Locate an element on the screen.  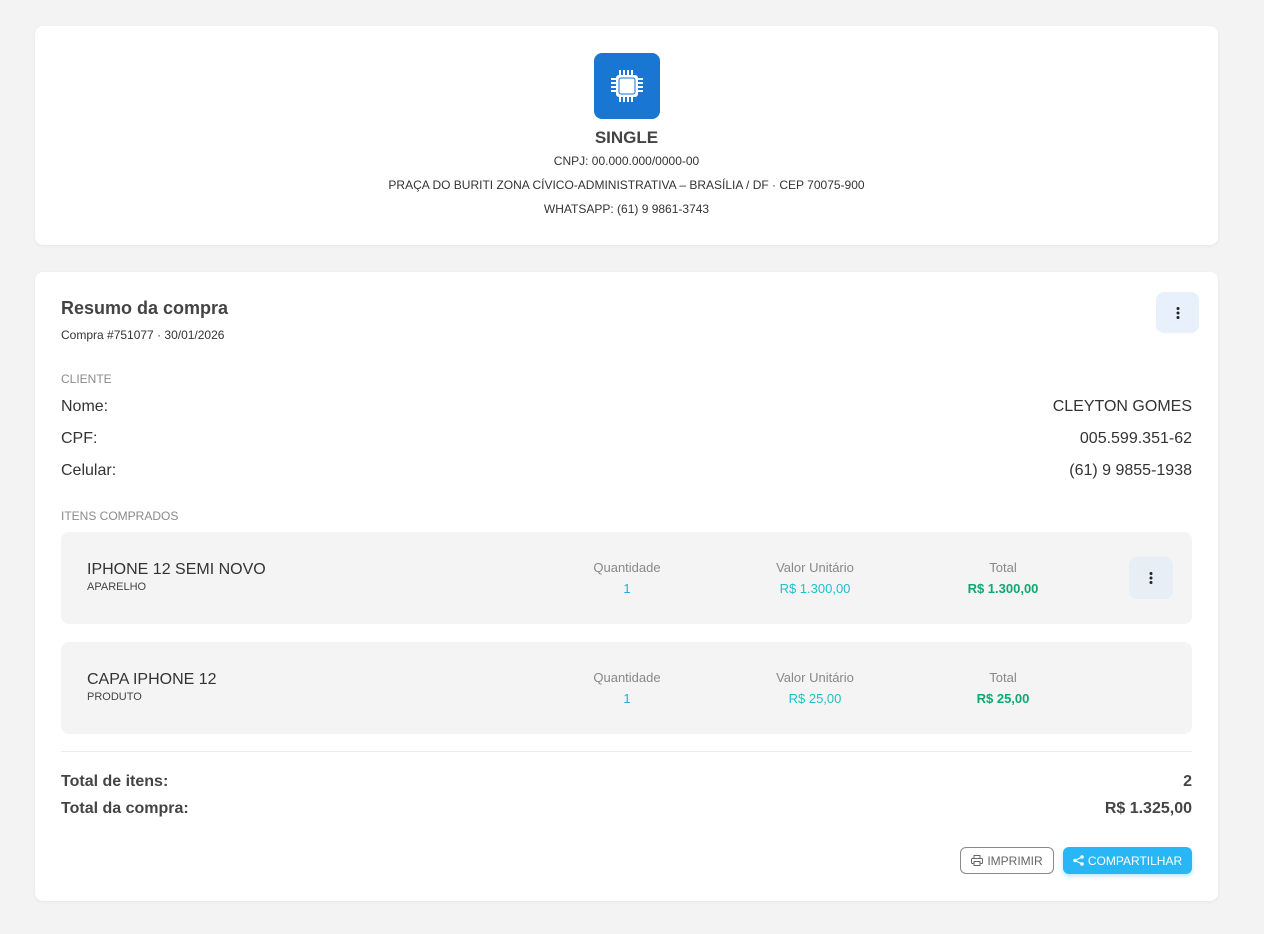
client-name-row: Nome: CLEYTON GOMES is located at coordinates (626, 407).